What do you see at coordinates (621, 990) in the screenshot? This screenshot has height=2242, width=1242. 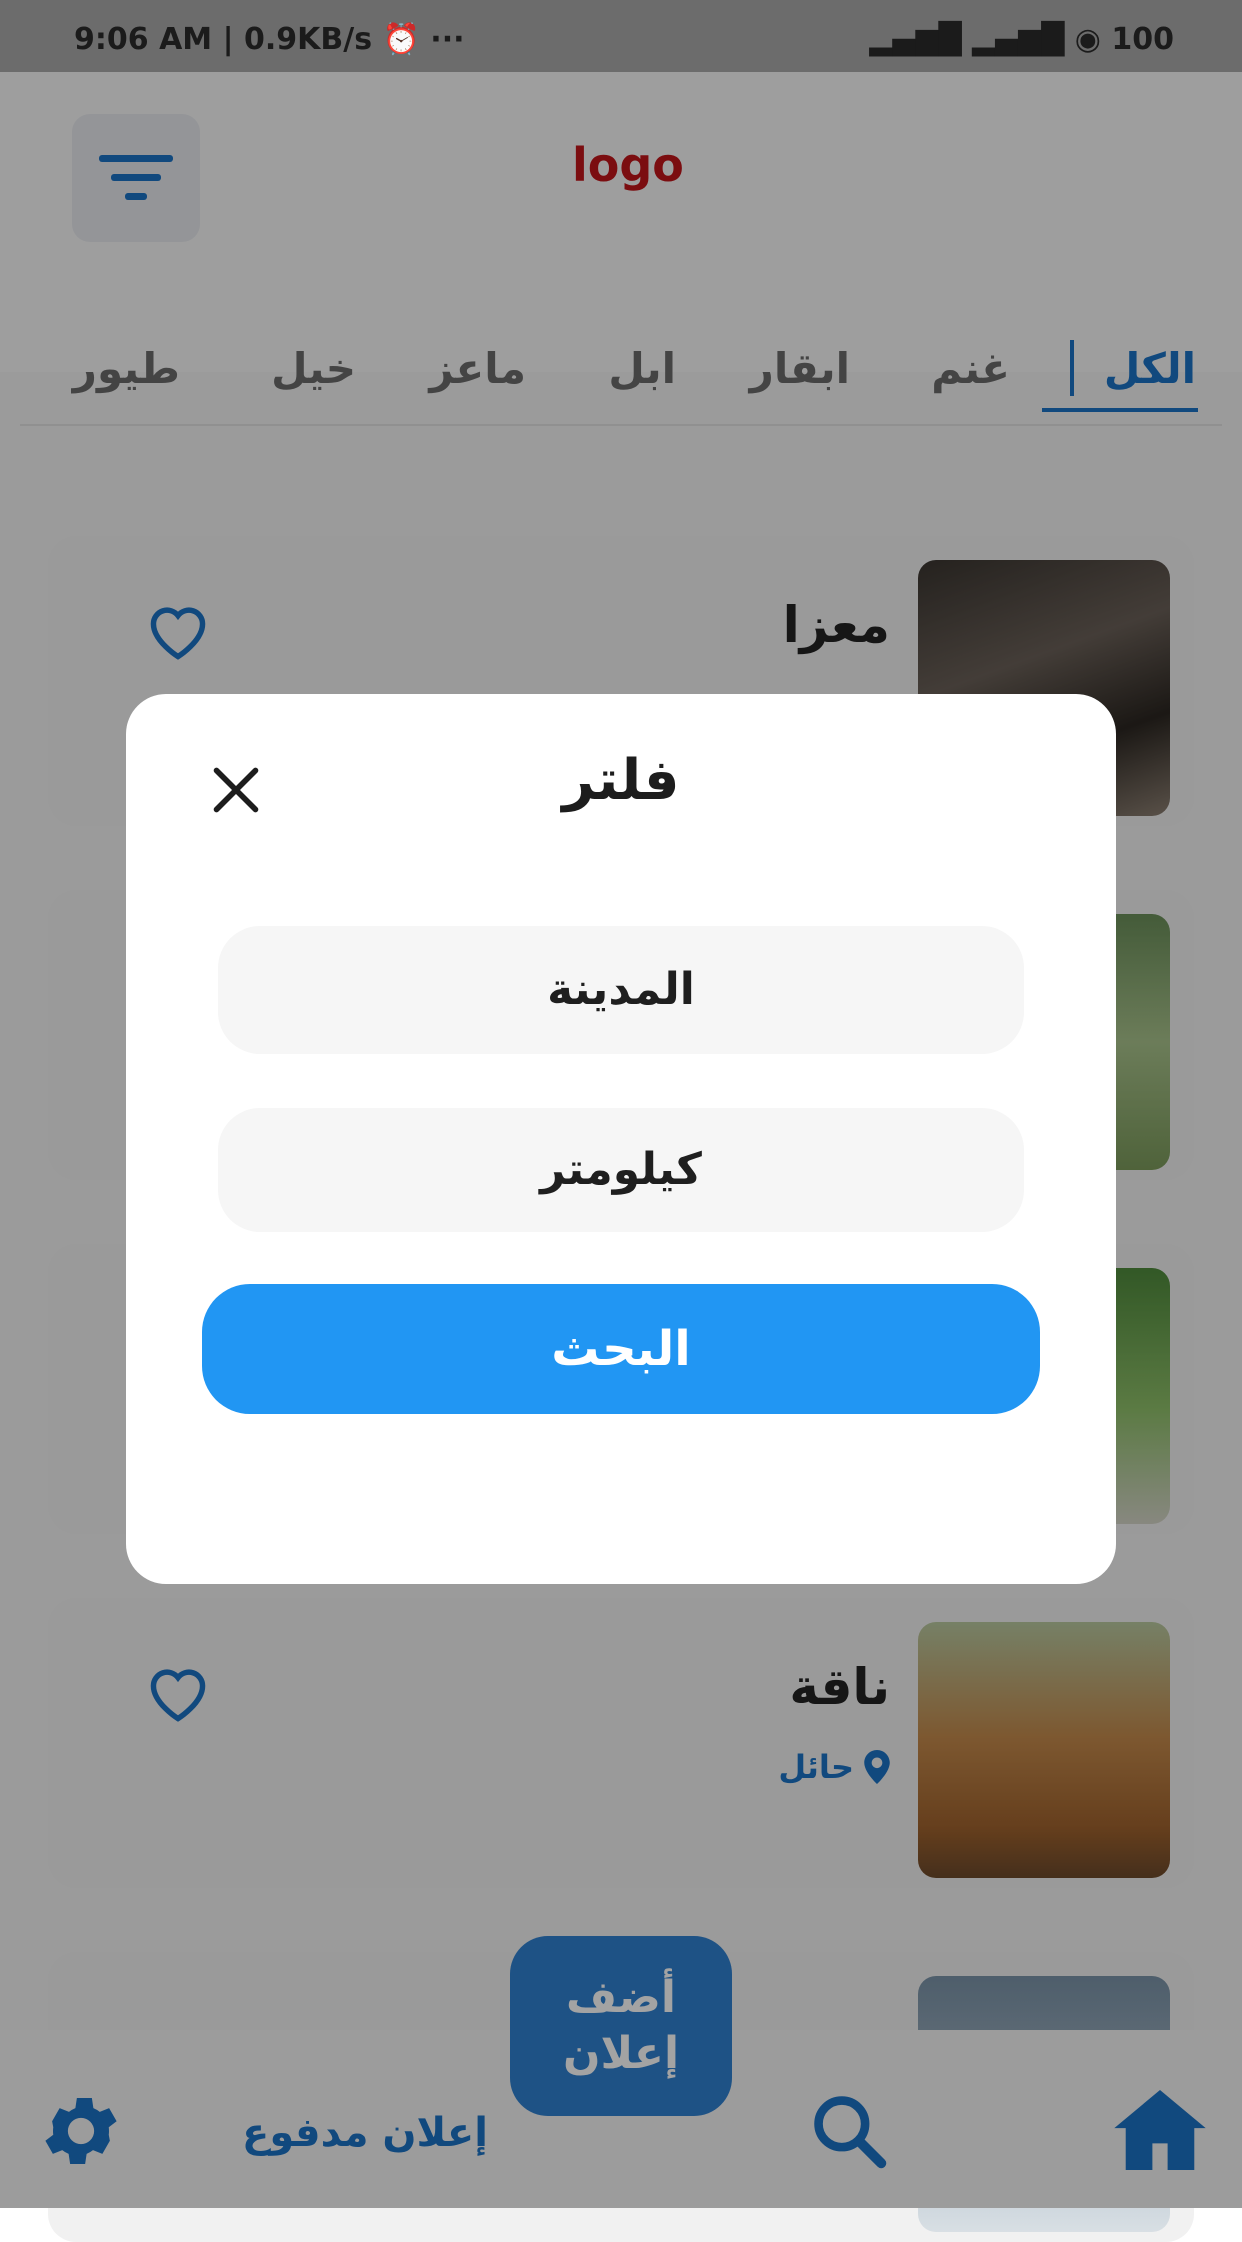 I see `city-field: المدينة` at bounding box center [621, 990].